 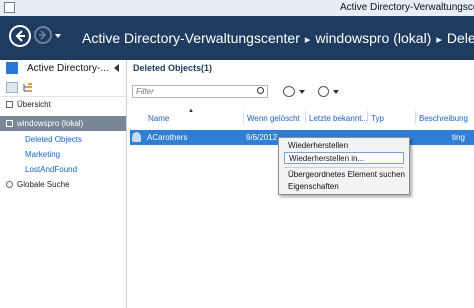 What do you see at coordinates (53, 139) in the screenshot?
I see `nav-item-deleted-objects: Deleted Objects` at bounding box center [53, 139].